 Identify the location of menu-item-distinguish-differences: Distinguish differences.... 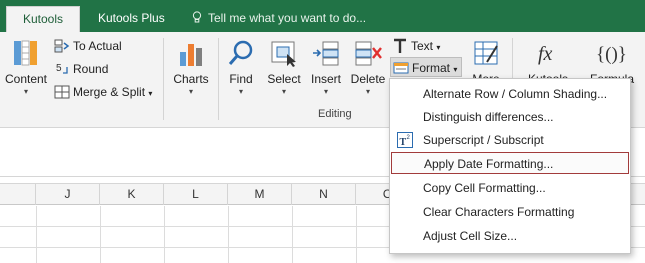
(510, 117).